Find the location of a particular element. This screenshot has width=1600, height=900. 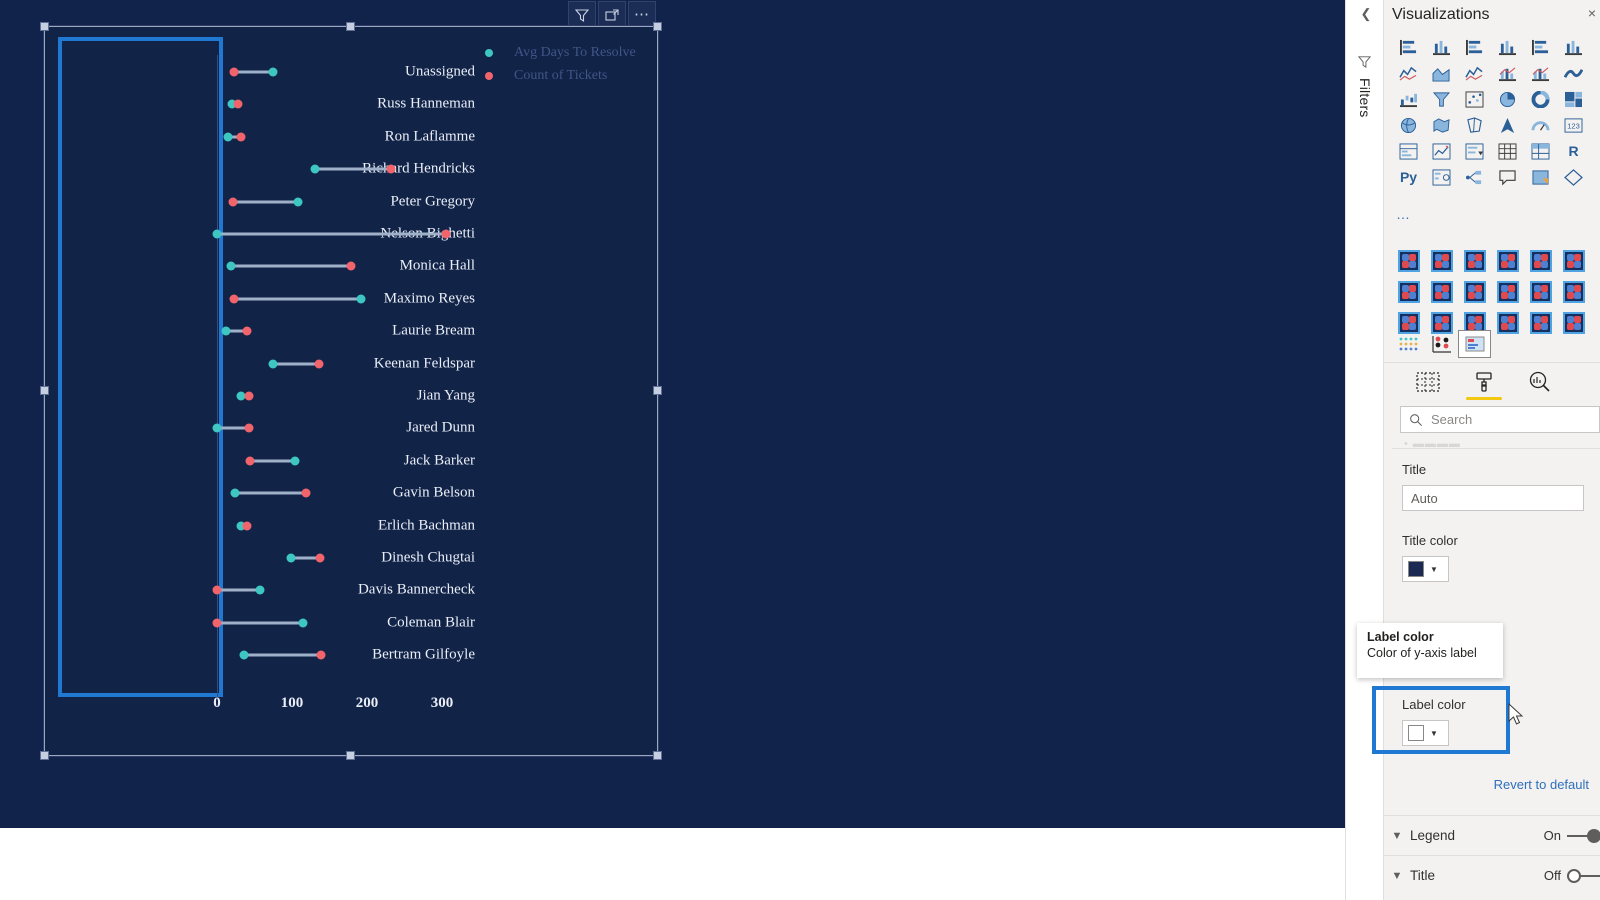

custom-visual-gallery is located at coordinates (1492, 291).